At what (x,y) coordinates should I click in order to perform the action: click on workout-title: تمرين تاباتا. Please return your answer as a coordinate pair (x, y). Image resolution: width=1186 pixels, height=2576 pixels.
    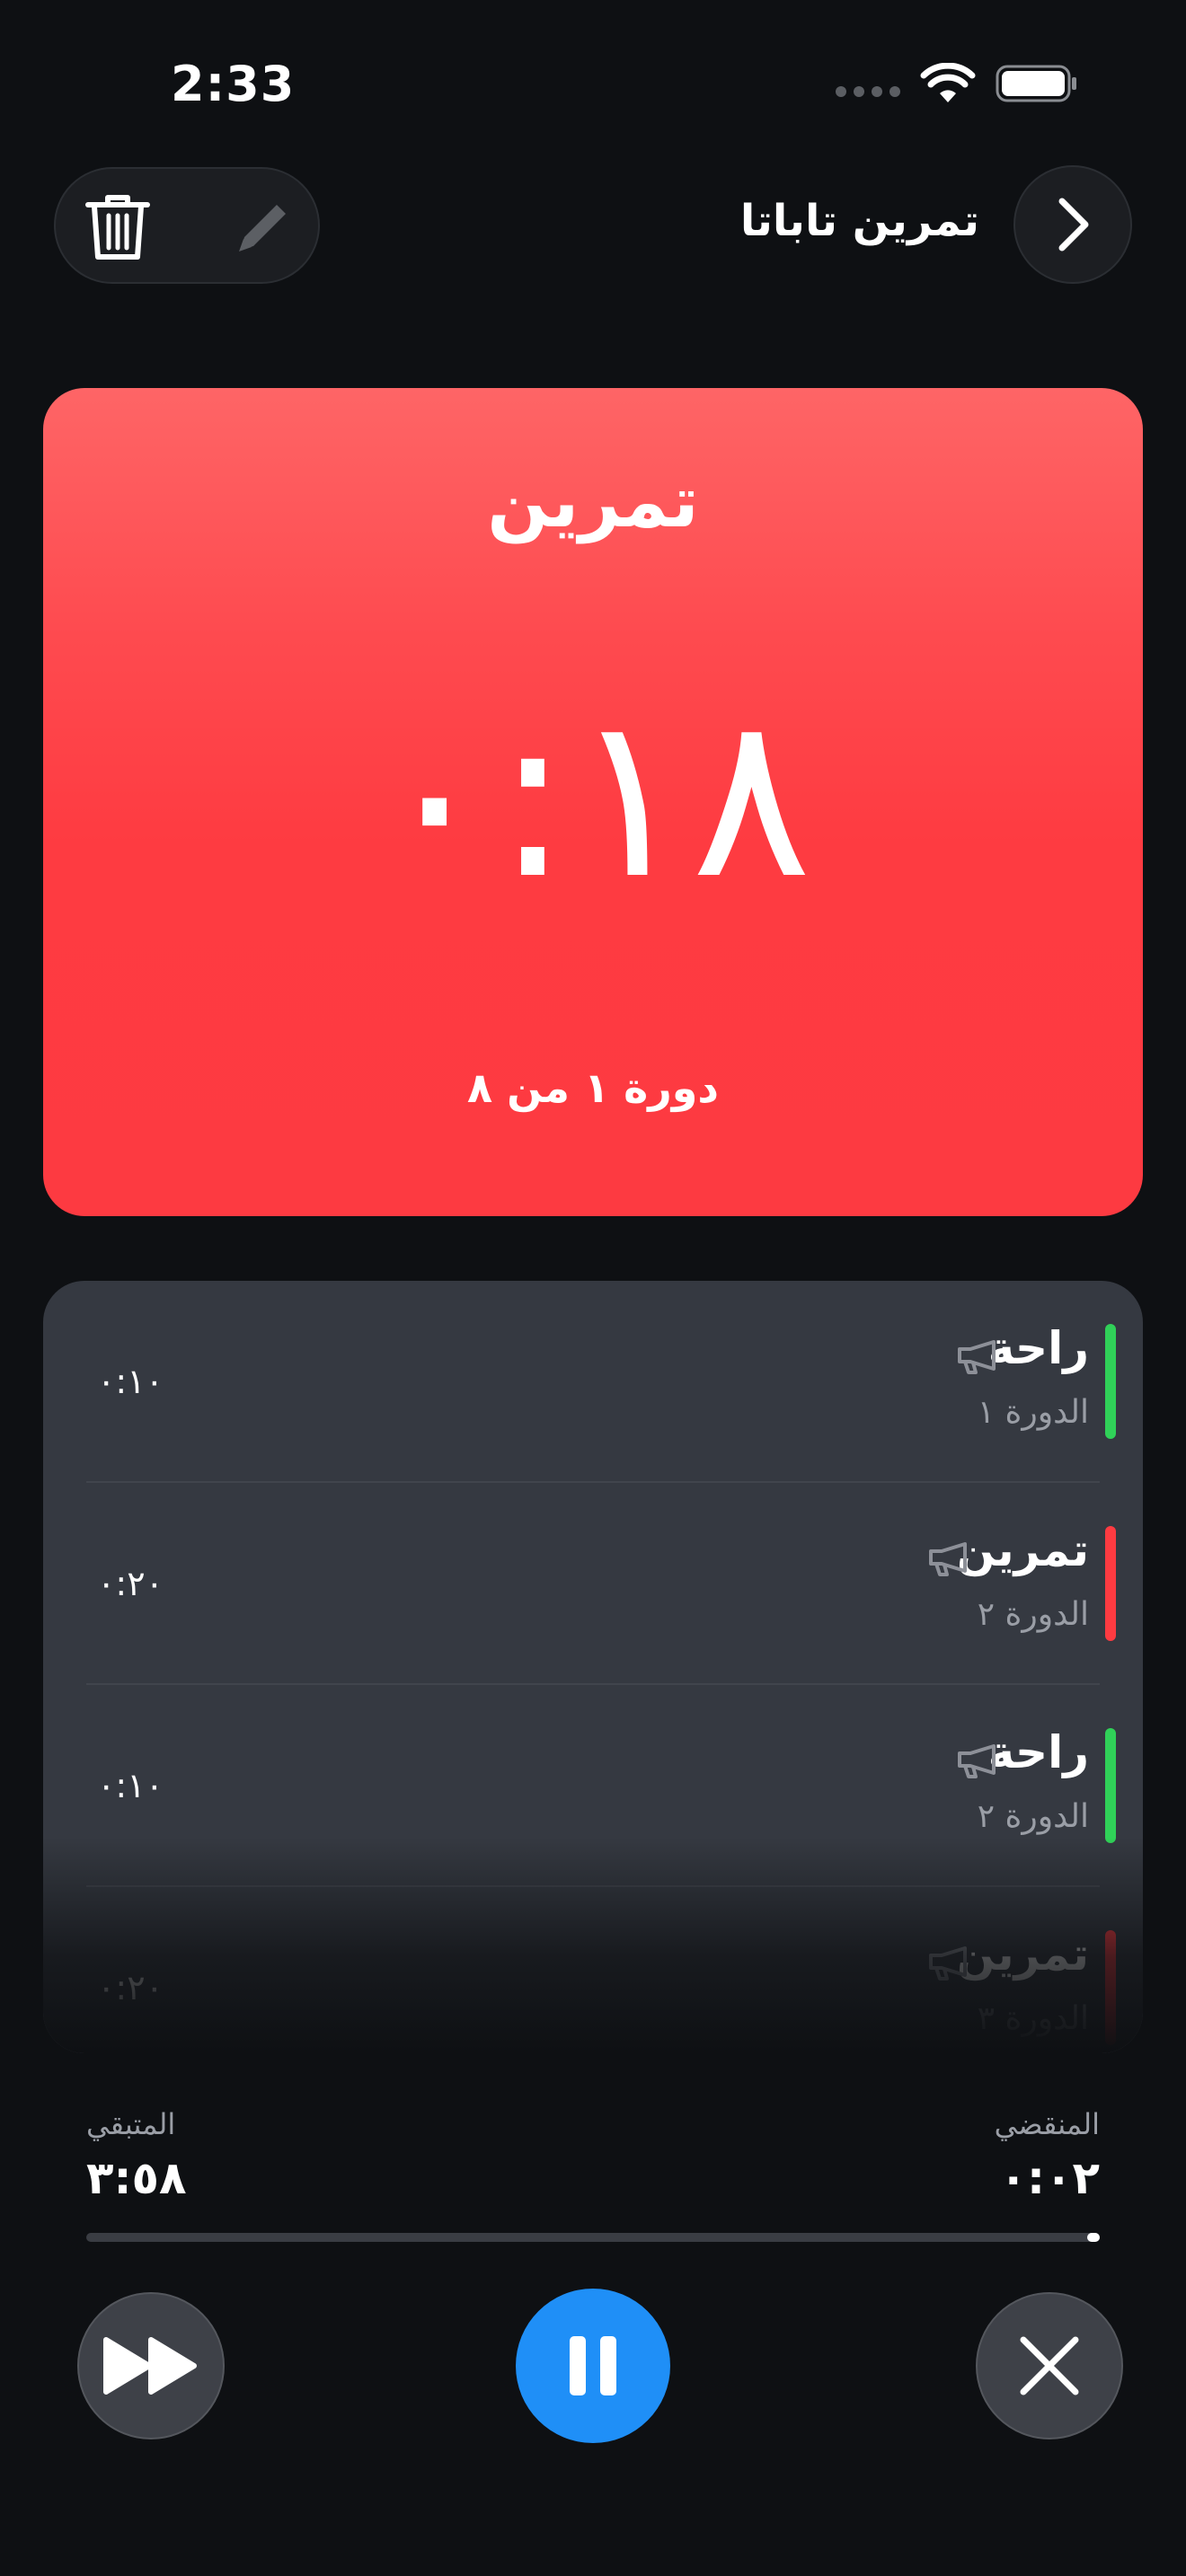
    Looking at the image, I should click on (859, 221).